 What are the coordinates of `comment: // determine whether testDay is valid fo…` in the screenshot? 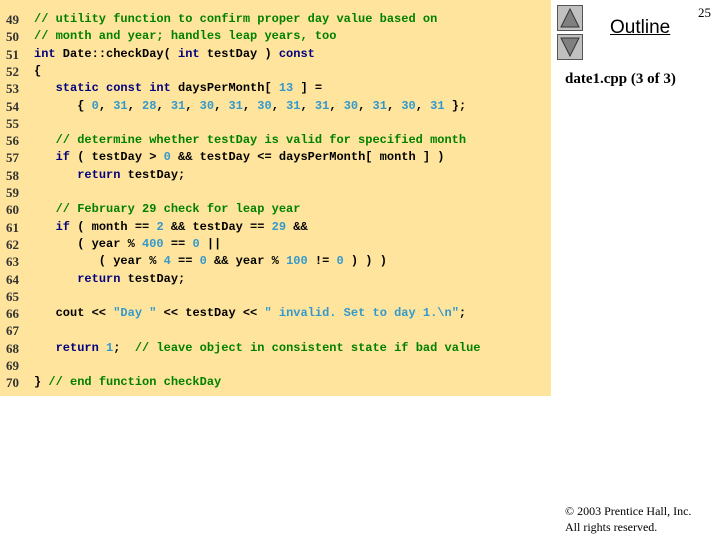 It's located at (261, 140).